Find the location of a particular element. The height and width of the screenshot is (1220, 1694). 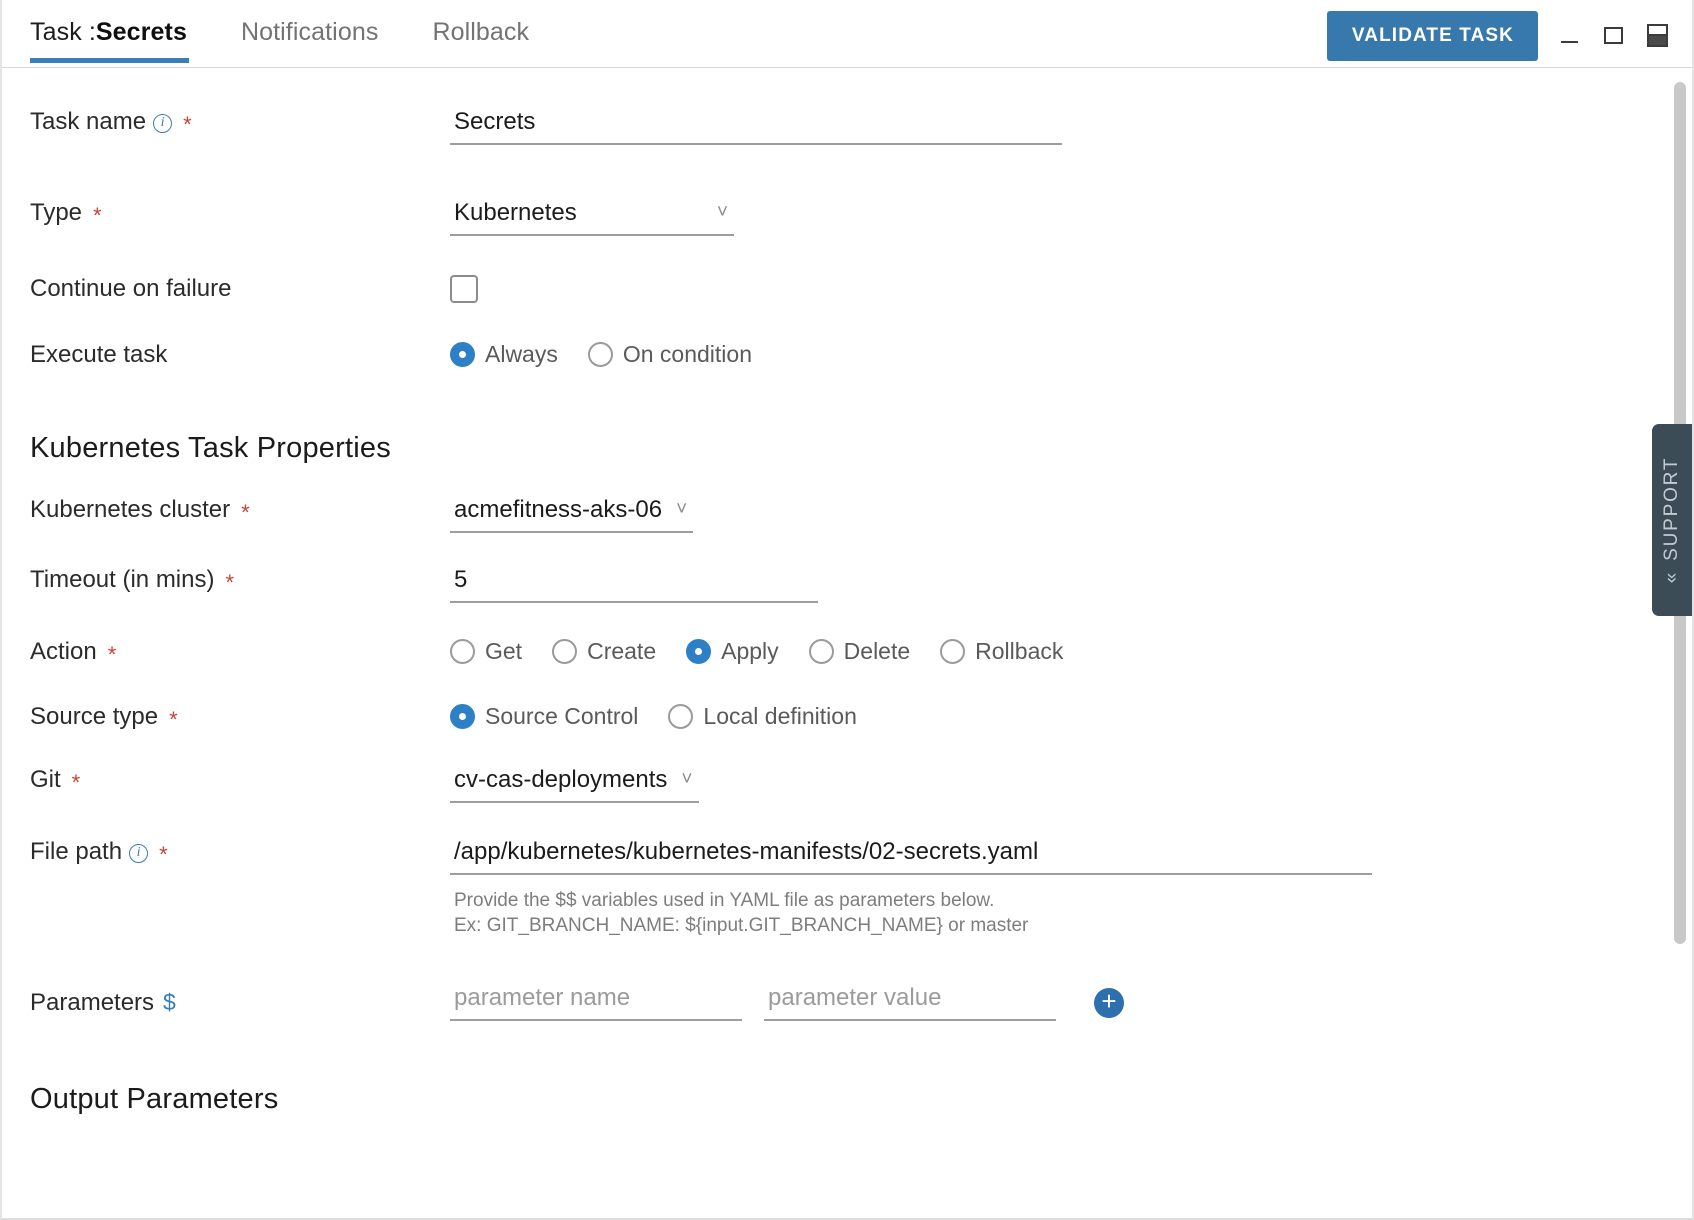

radio-option-always: Always is located at coordinates (504, 354).